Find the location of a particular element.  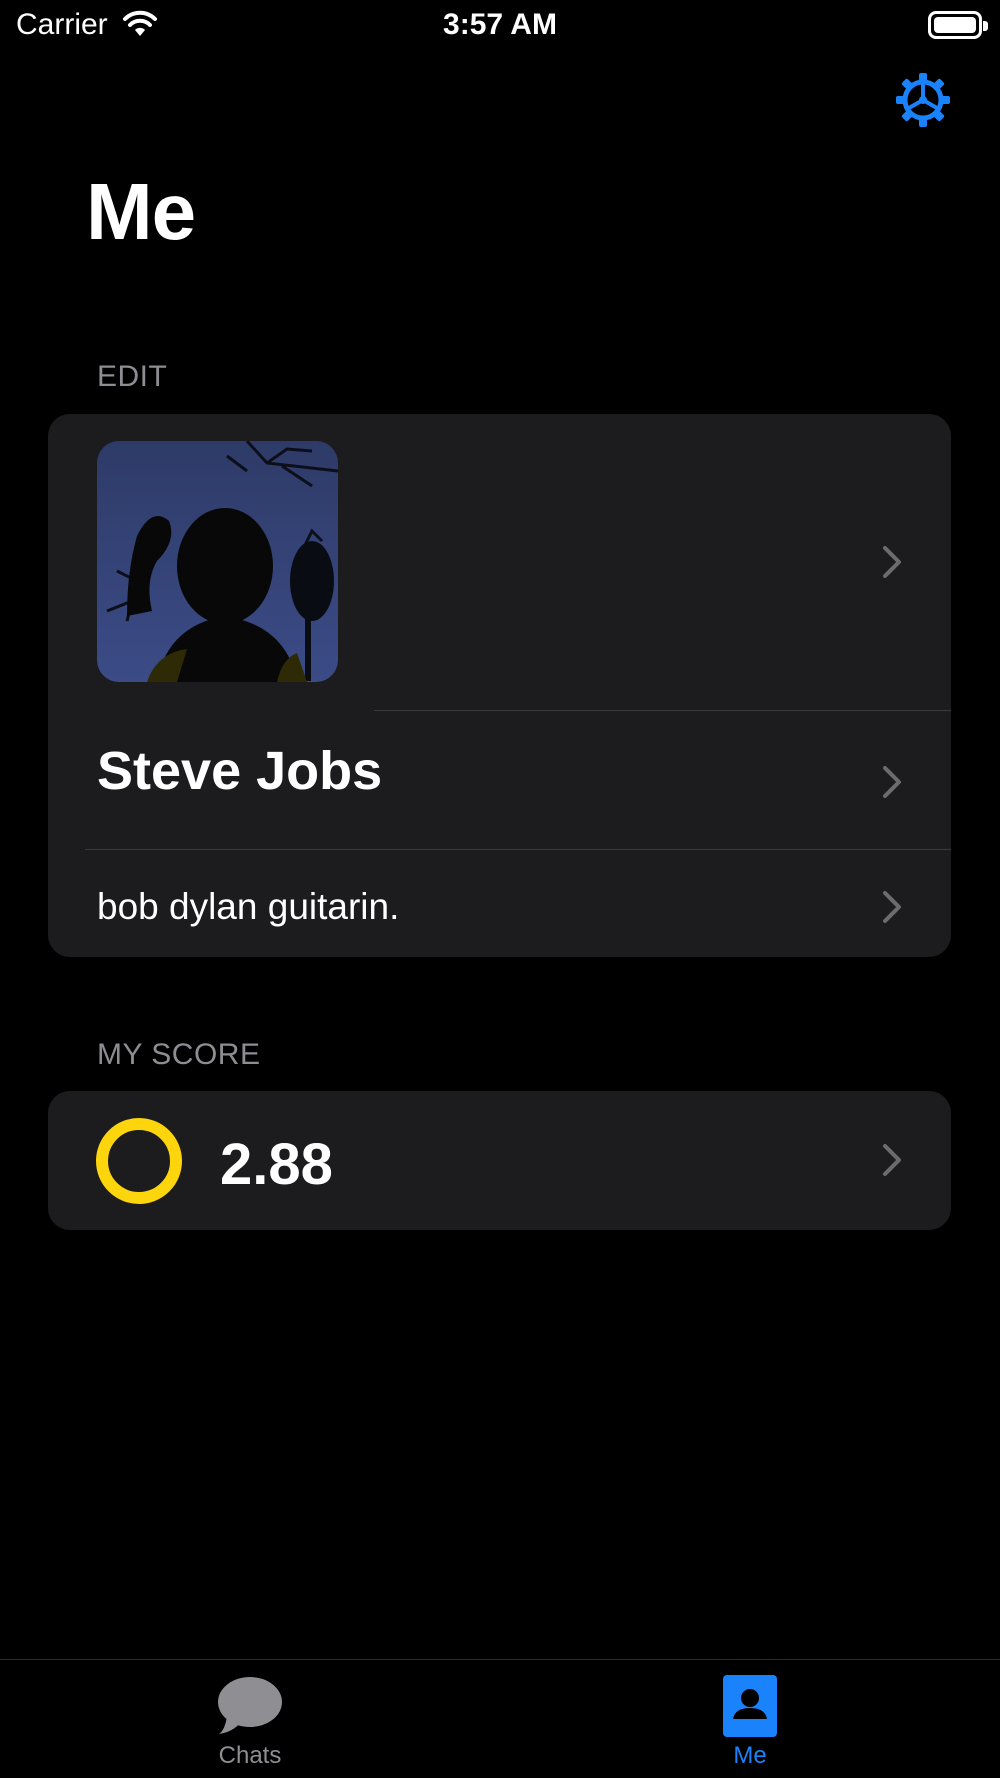

tab-bar: Chats Me is located at coordinates (500, 1718).